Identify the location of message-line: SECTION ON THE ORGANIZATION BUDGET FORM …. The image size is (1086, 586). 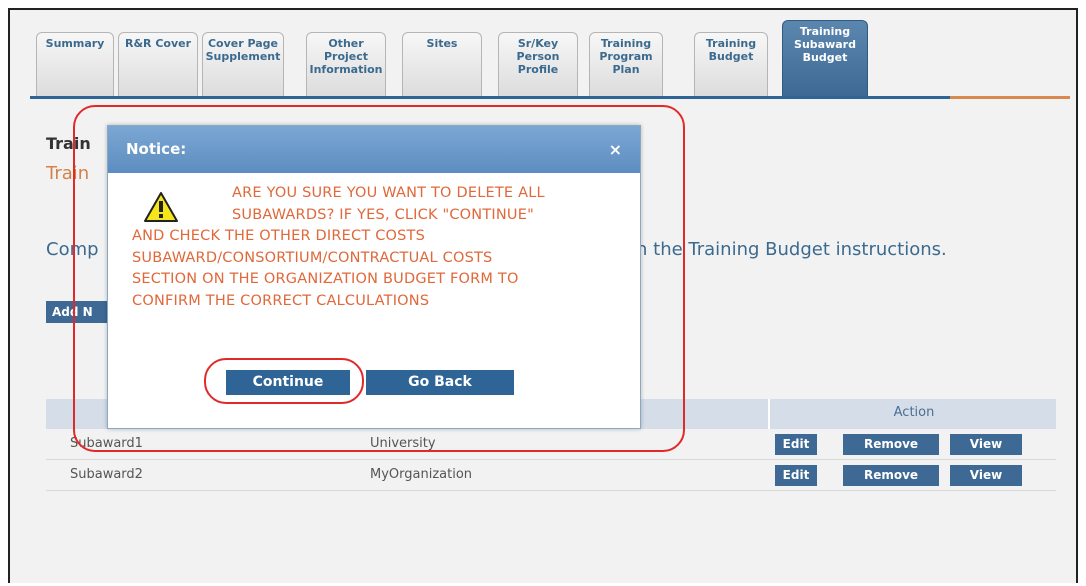
(325, 279).